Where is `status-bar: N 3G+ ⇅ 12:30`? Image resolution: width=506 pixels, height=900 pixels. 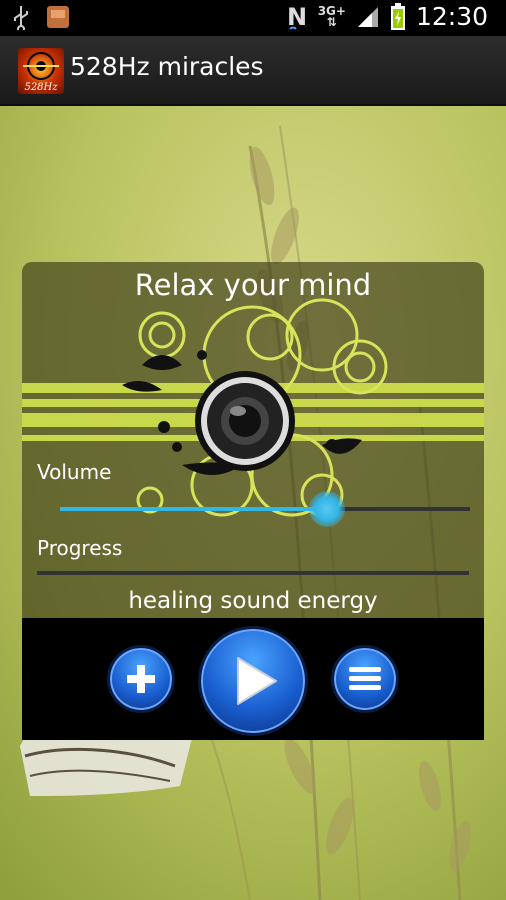
status-bar: N 3G+ ⇅ 12:30 is located at coordinates (253, 18).